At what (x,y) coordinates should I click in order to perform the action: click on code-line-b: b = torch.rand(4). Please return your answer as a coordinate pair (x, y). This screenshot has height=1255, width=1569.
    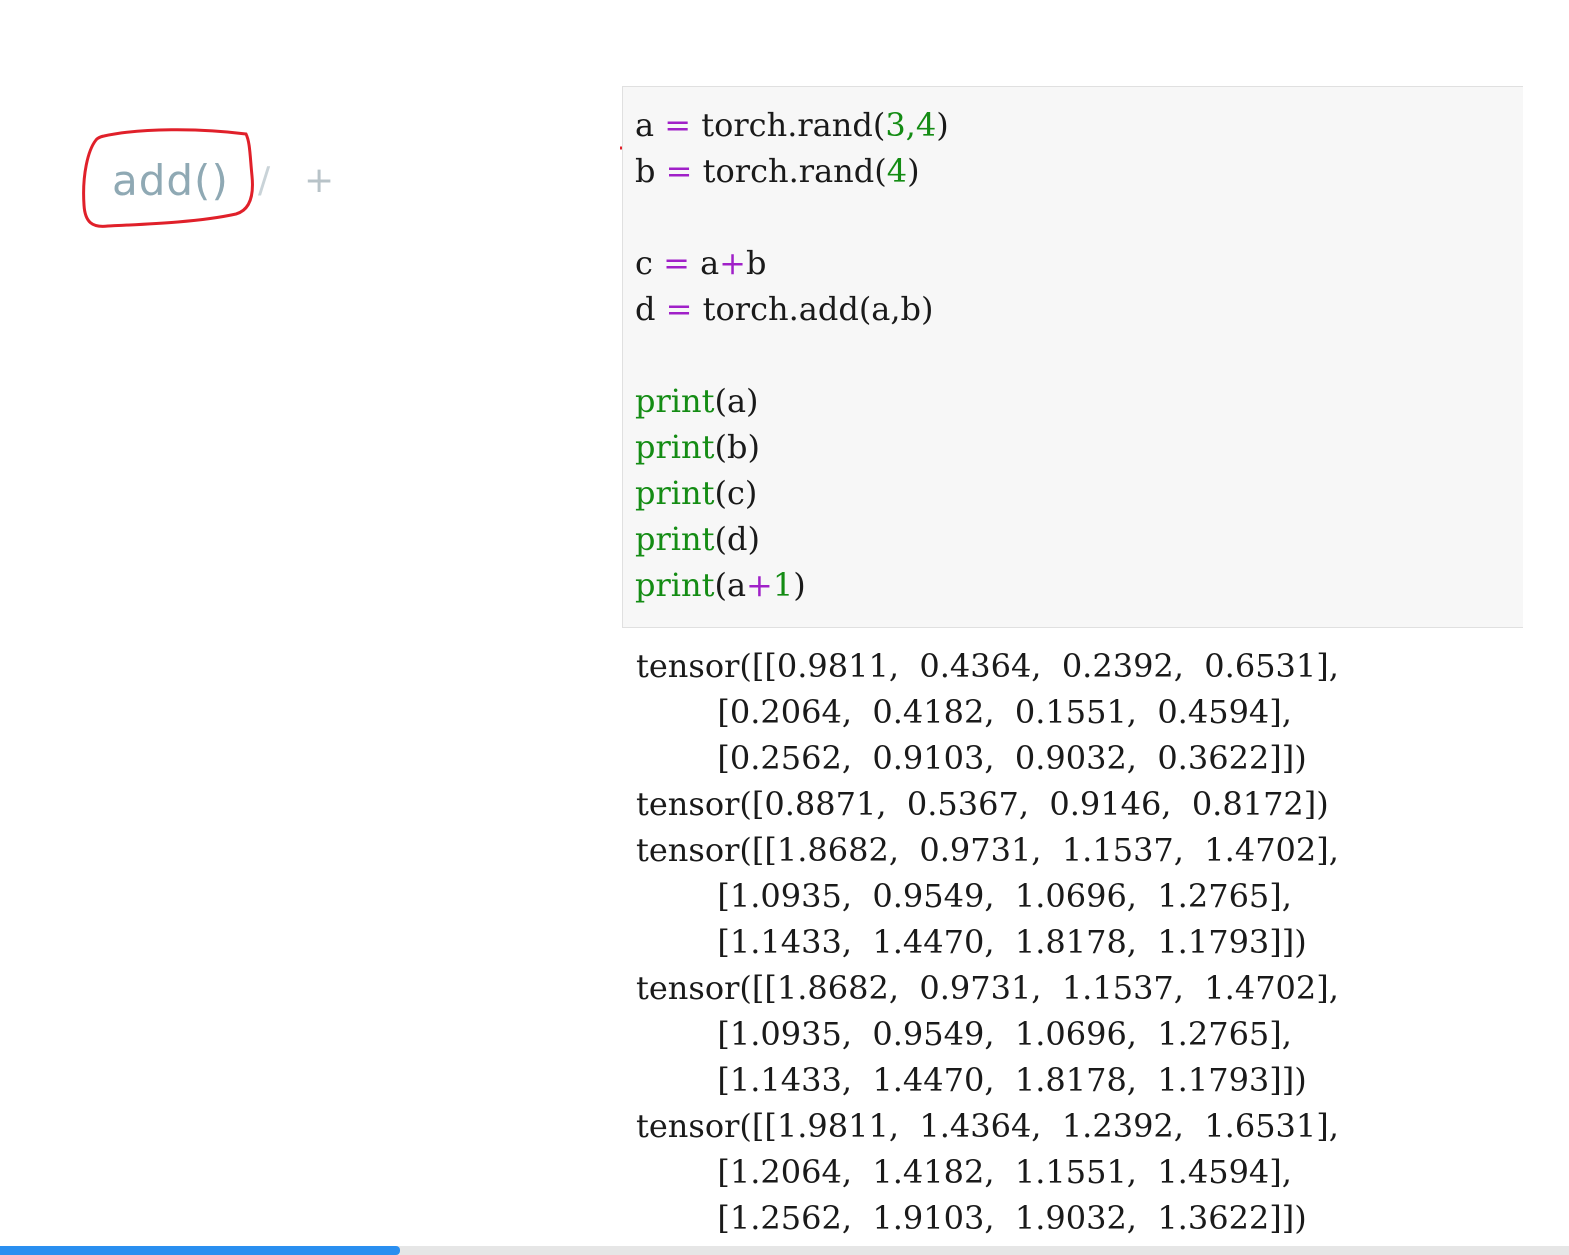
    Looking at the image, I should click on (777, 171).